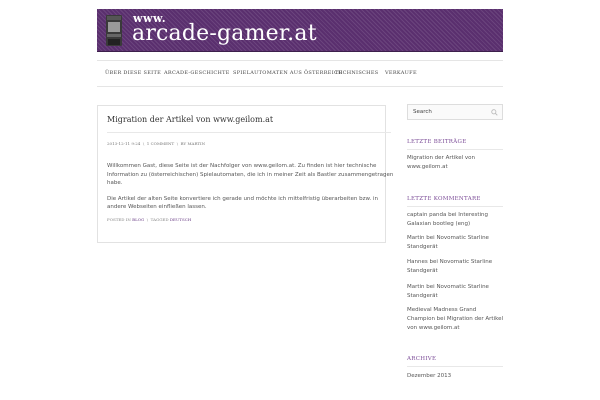 This screenshot has width=600, height=400. What do you see at coordinates (119, 219) in the screenshot?
I see `posted-in-label: POSTED IN` at bounding box center [119, 219].